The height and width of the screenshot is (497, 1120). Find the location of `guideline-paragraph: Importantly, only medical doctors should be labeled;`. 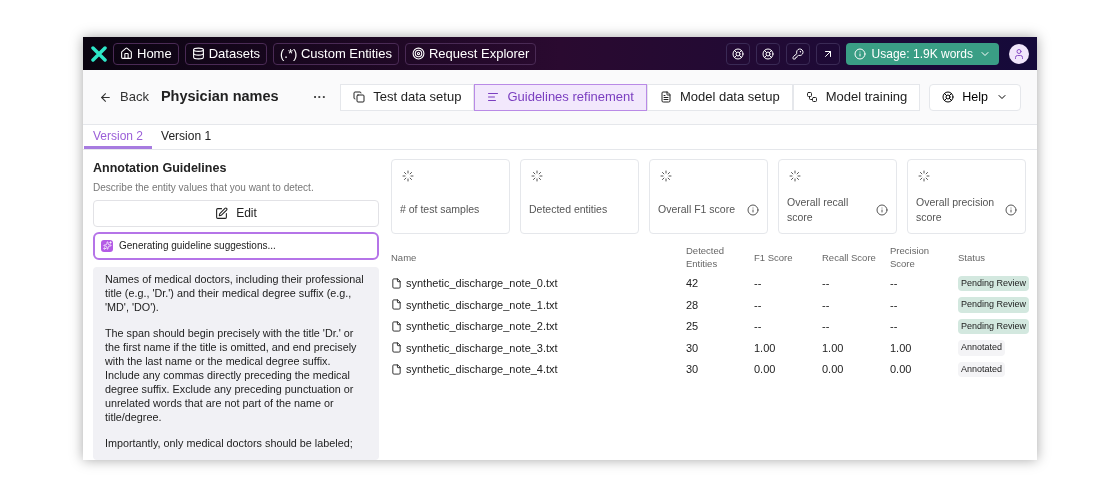

guideline-paragraph: Importantly, only medical doctors should be labeled; is located at coordinates (229, 442).